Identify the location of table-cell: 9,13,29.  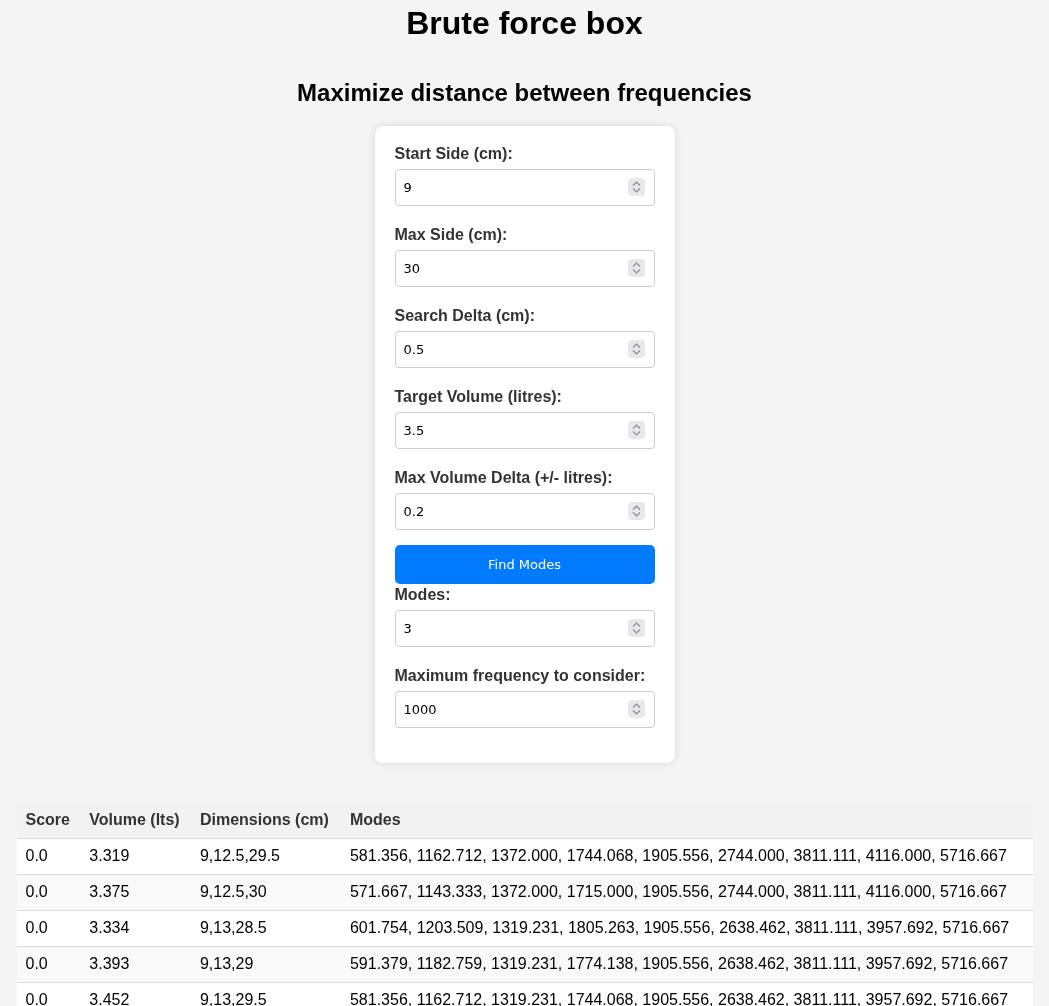
(265, 964).